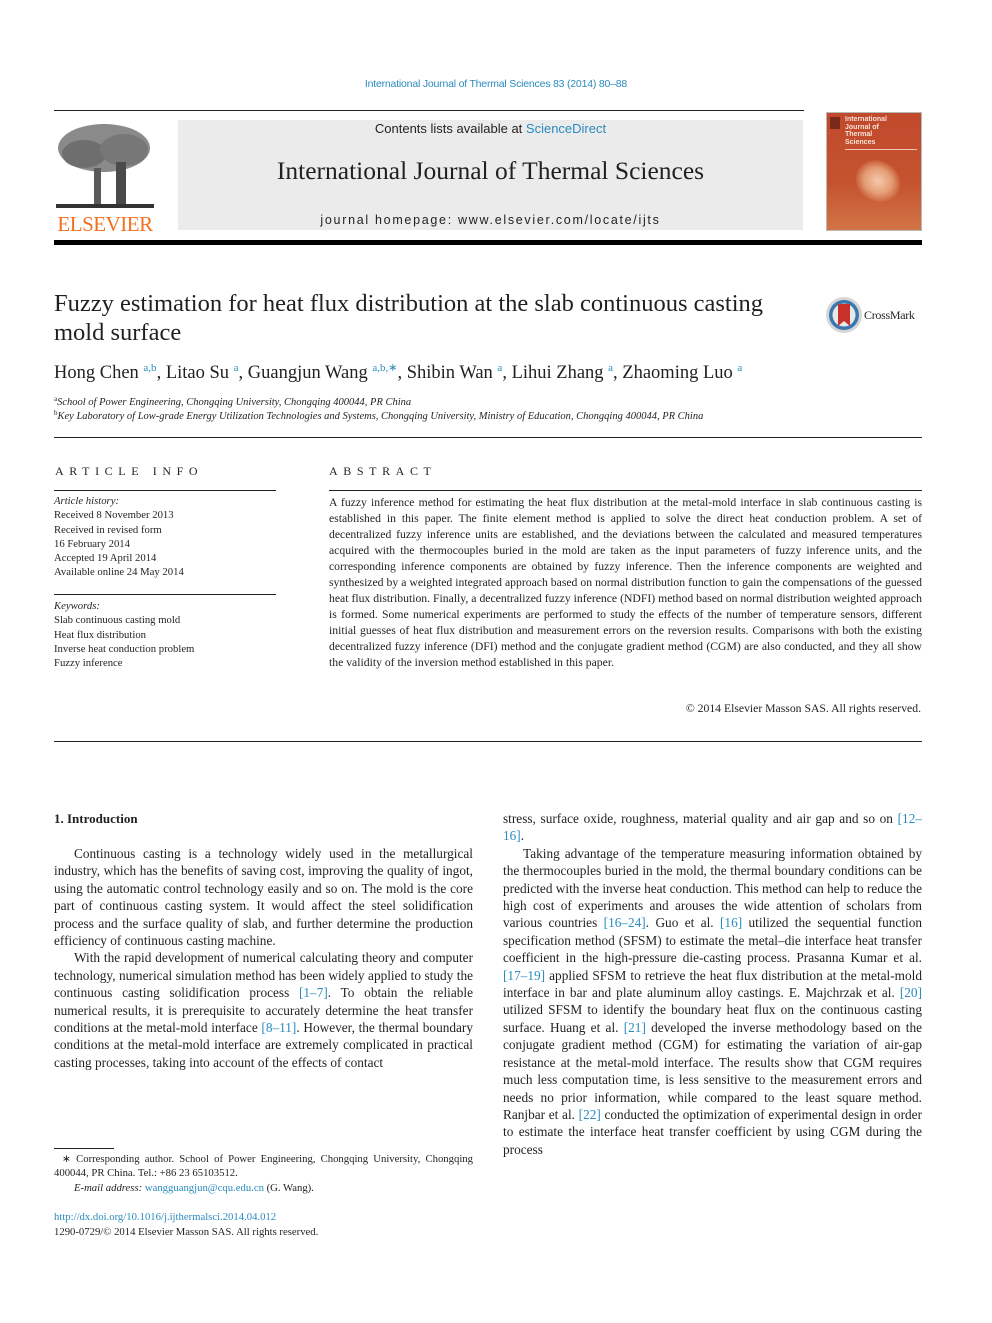 The height and width of the screenshot is (1323, 992). Describe the element at coordinates (739, 368) in the screenshot. I see `author-affiliation-mark: a` at that location.